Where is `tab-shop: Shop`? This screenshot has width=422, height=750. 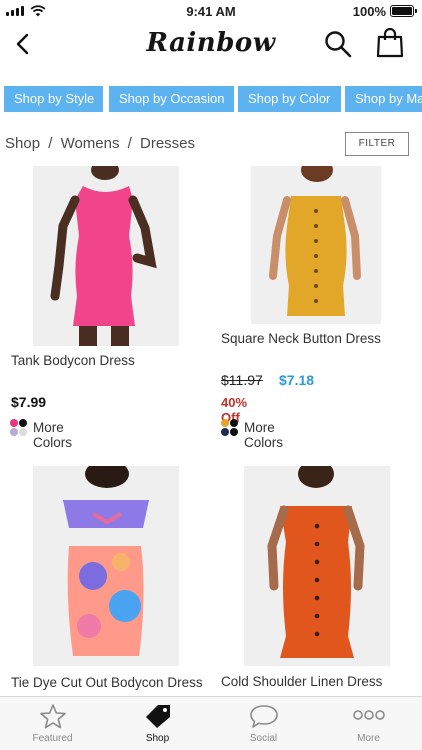
tab-shop: Shop is located at coordinates (157, 723).